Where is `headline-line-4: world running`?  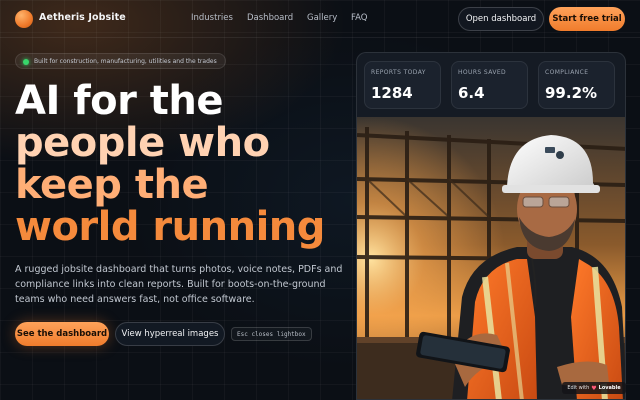 headline-line-4: world running is located at coordinates (170, 227).